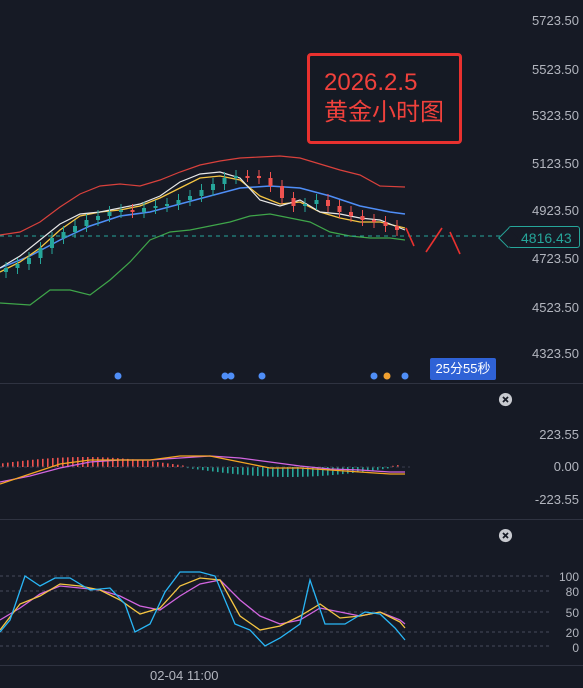 This screenshot has height=688, width=583. What do you see at coordinates (555, 307) in the screenshot?
I see `price-level-label: 4523.50` at bounding box center [555, 307].